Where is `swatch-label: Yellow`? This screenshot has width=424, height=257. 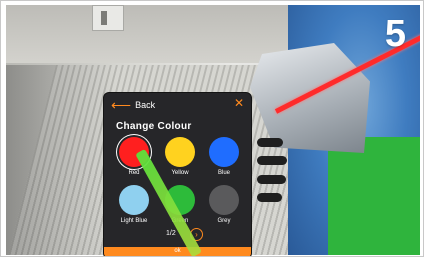
swatch-label: Yellow is located at coordinates (180, 173).